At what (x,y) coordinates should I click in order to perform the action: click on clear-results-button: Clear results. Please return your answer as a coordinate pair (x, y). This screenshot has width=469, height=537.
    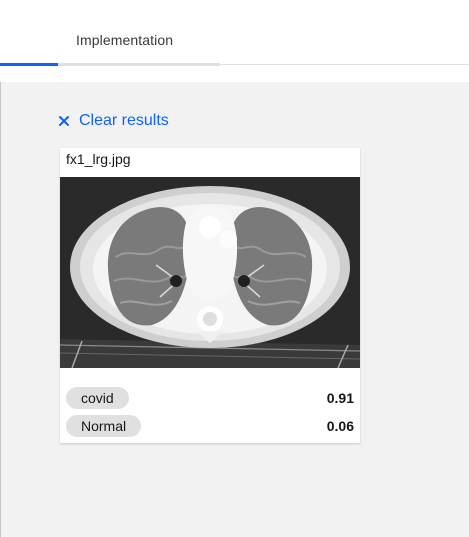
    Looking at the image, I should click on (113, 121).